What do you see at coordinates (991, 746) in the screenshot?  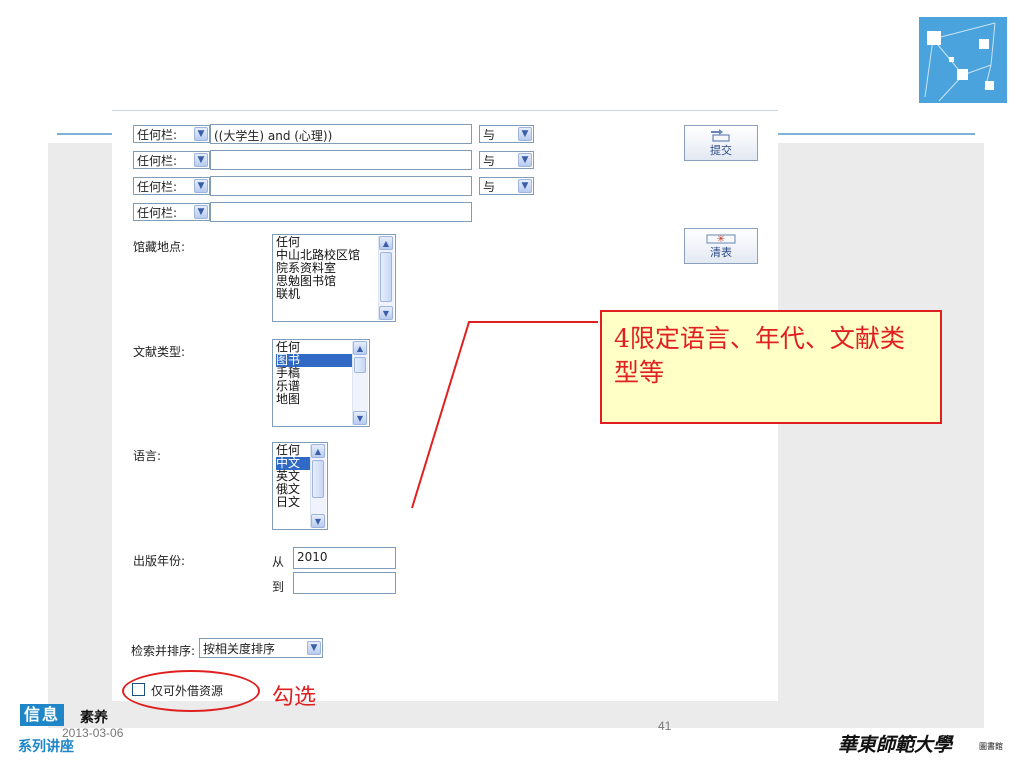 I see `library-name: 圖書館` at bounding box center [991, 746].